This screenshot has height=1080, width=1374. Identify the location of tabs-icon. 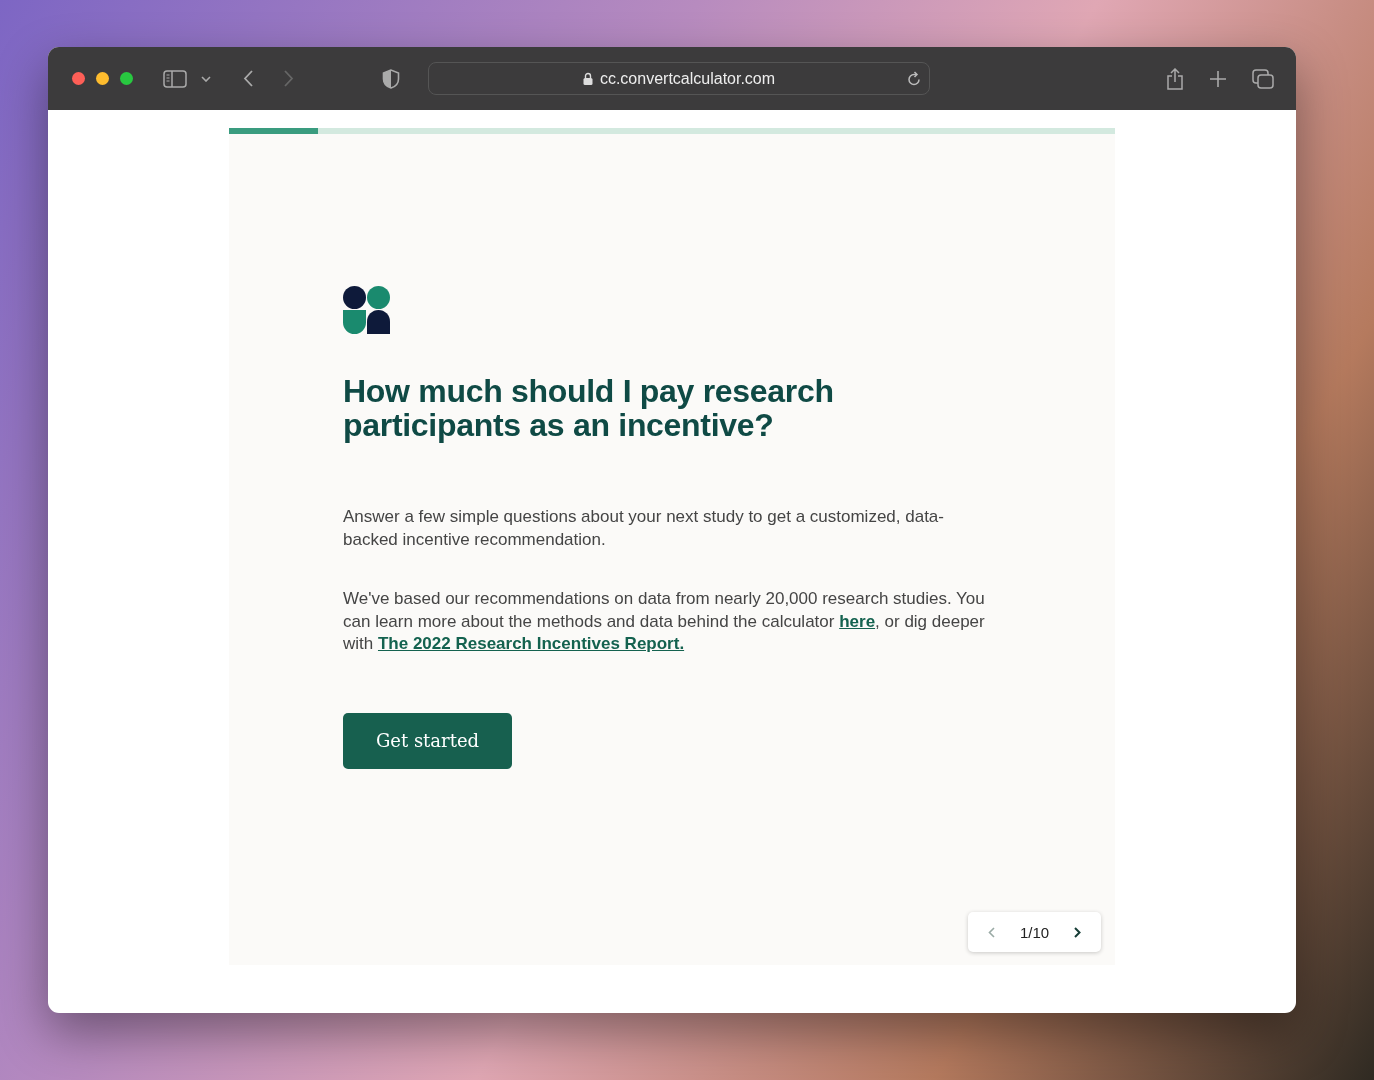
(1263, 78).